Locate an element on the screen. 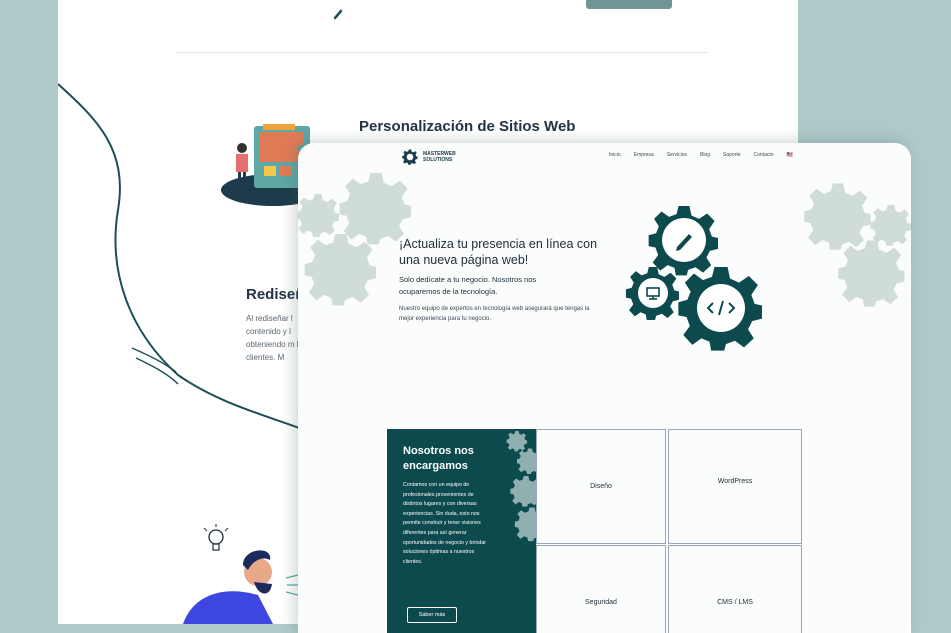  flag-us-icon: 🇺🇸 is located at coordinates (790, 155).